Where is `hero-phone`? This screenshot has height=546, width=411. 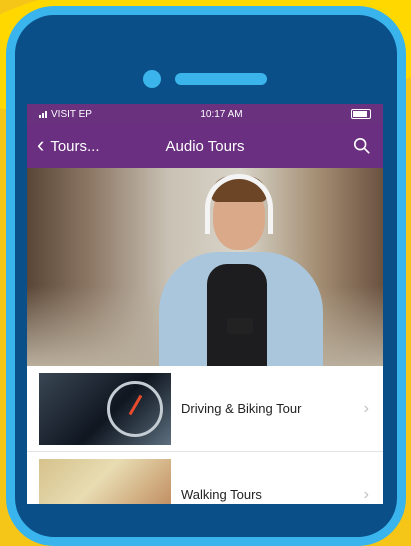 hero-phone is located at coordinates (240, 326).